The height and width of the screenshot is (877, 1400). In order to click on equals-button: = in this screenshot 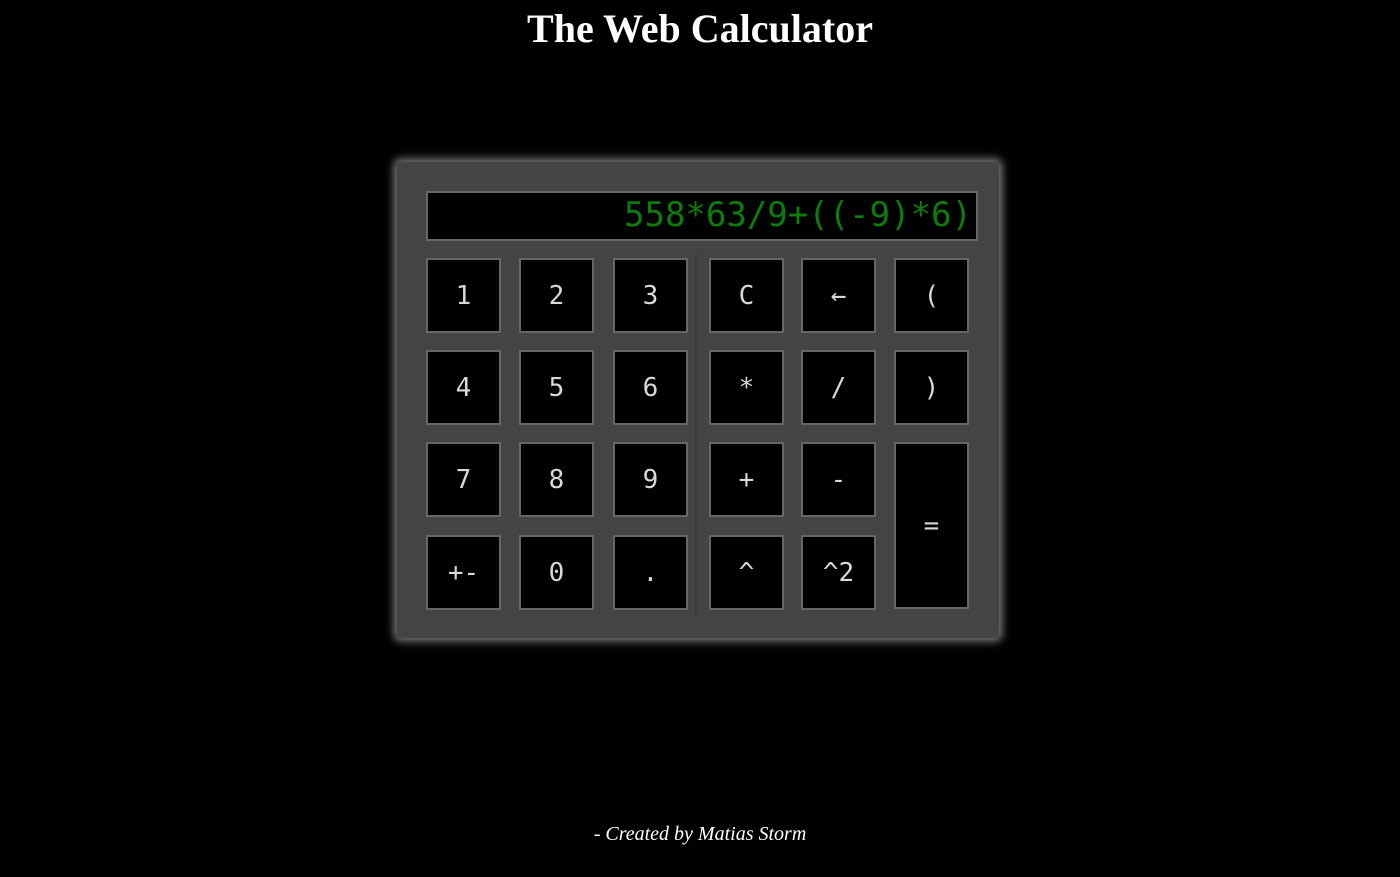, I will do `click(931, 525)`.